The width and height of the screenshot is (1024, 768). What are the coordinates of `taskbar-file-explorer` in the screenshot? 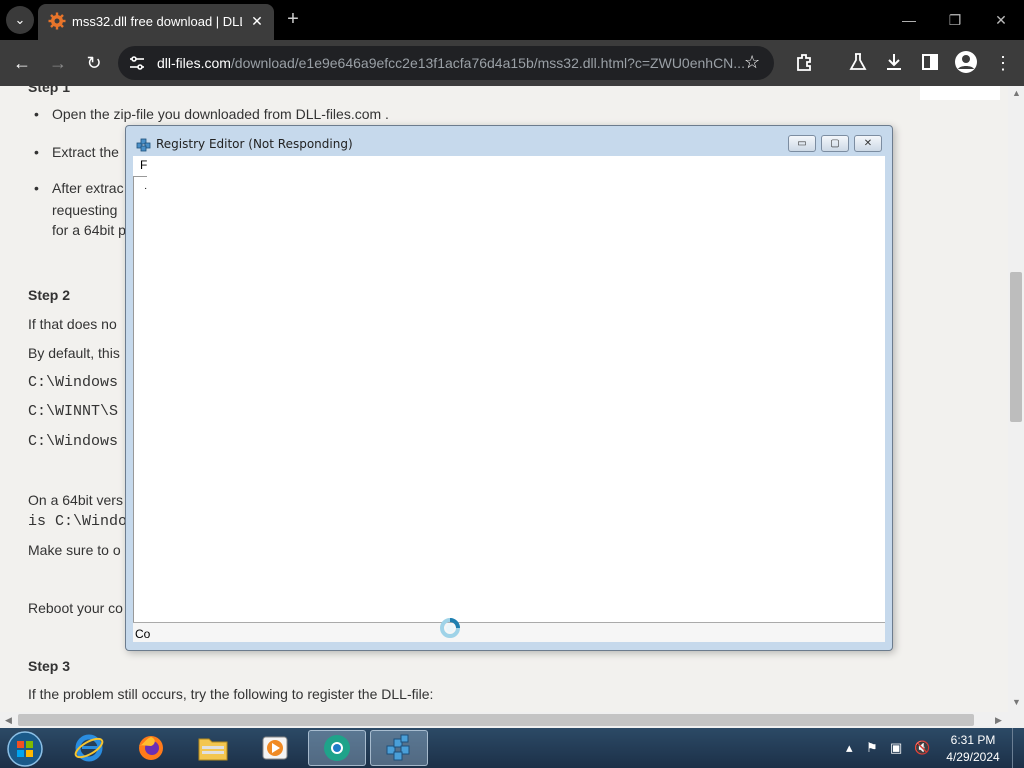 It's located at (213, 748).